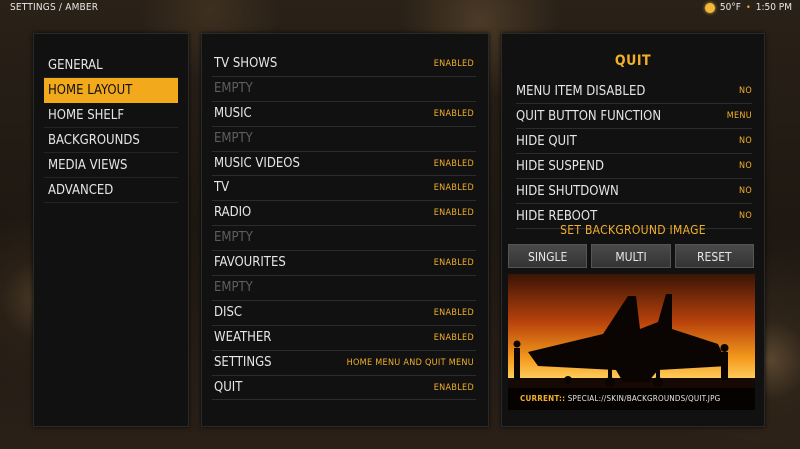  Describe the element at coordinates (344, 189) in the screenshot. I see `home-item-row: TV ENABLED` at that location.